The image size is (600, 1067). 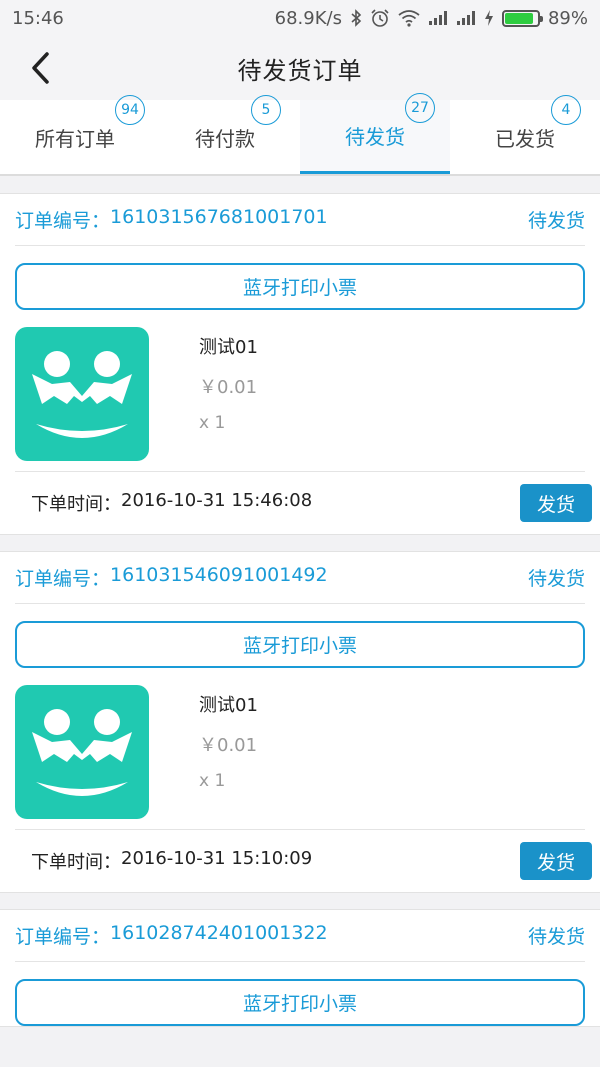 I want to click on order-number: 订单编号： 161028742401001322, so click(x=171, y=935).